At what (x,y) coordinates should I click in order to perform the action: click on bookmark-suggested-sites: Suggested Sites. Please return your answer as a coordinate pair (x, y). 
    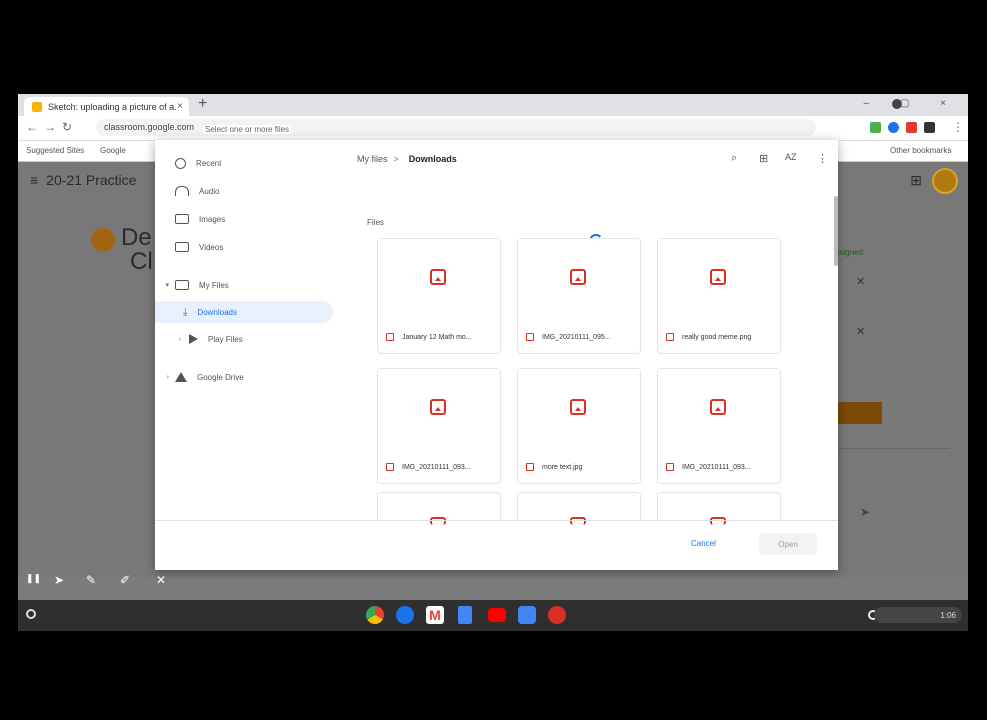
    Looking at the image, I should click on (55, 150).